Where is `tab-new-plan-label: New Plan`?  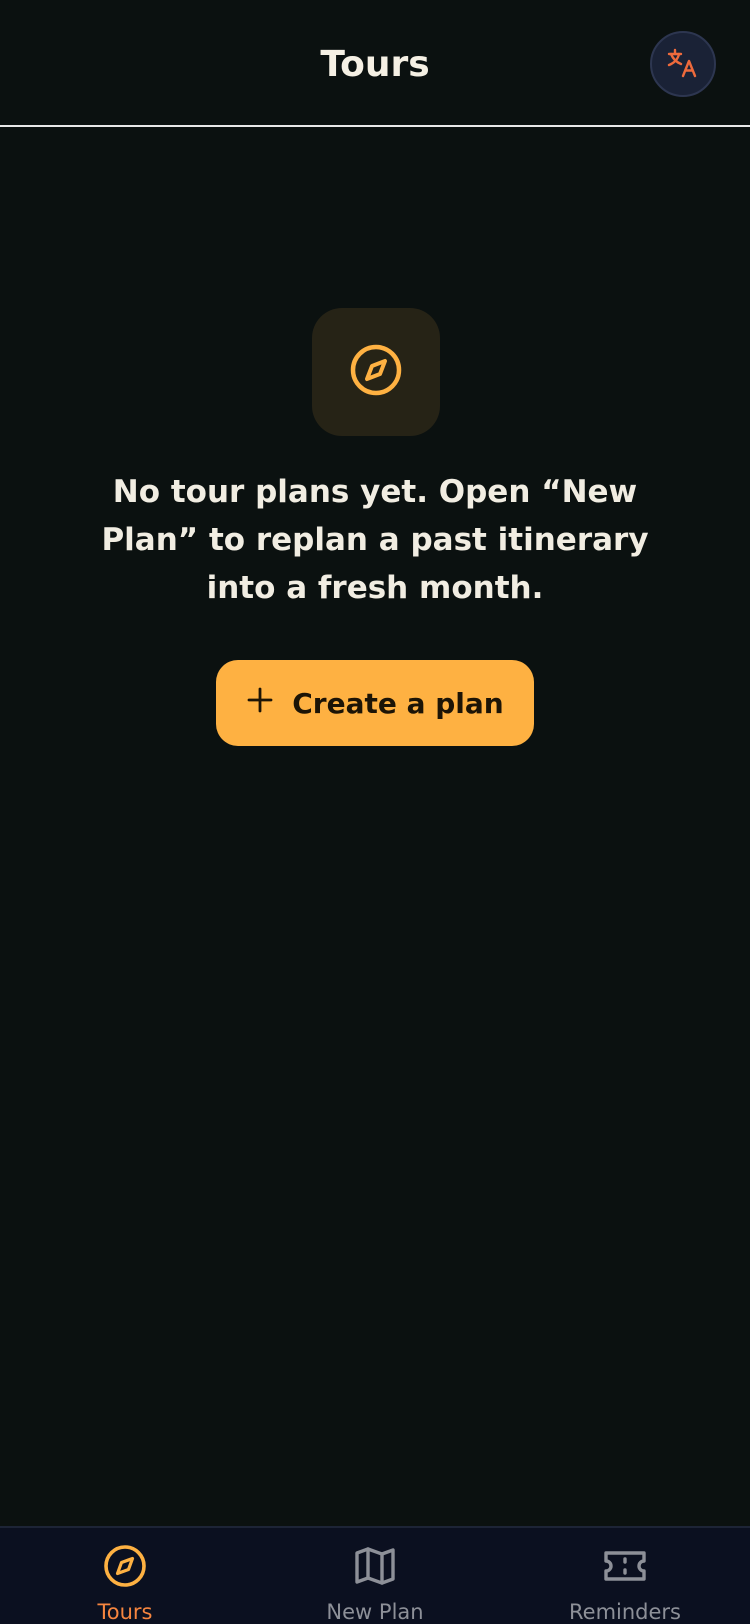
tab-new-plan-label: New Plan is located at coordinates (375, 1612).